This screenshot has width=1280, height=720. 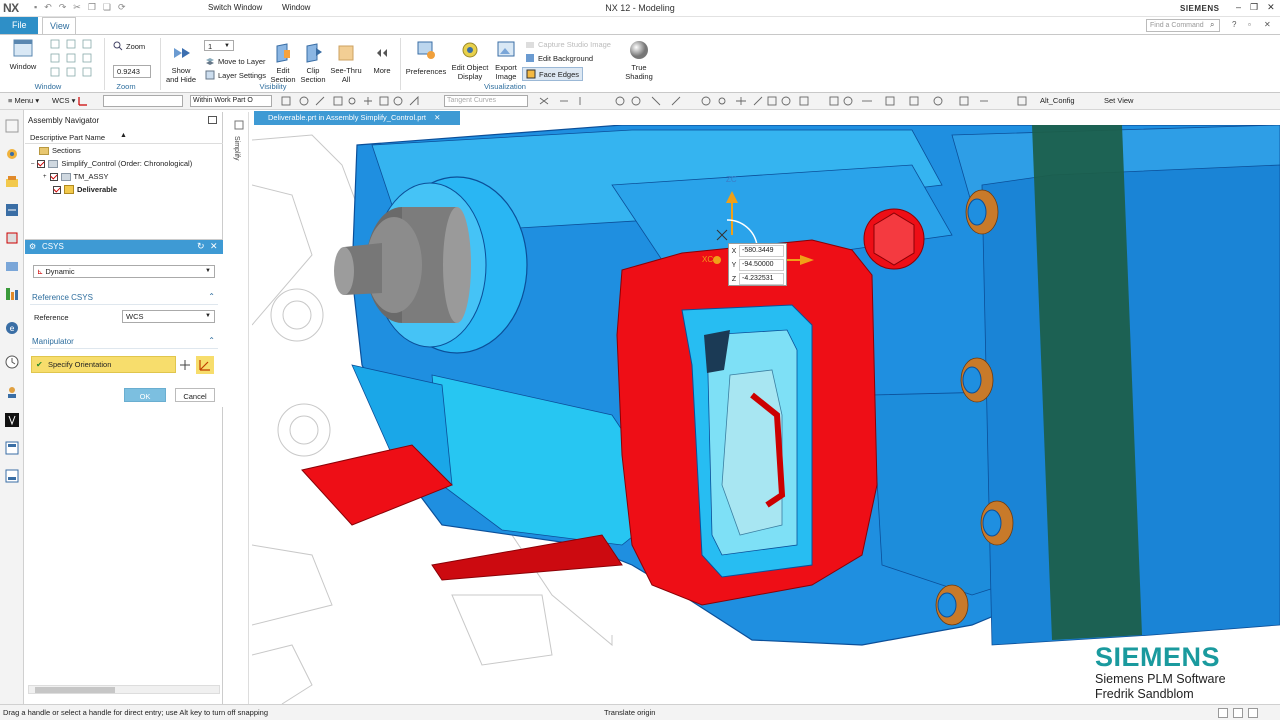 What do you see at coordinates (1212, 25) in the screenshot?
I see `search-icon: ⌕` at bounding box center [1212, 25].